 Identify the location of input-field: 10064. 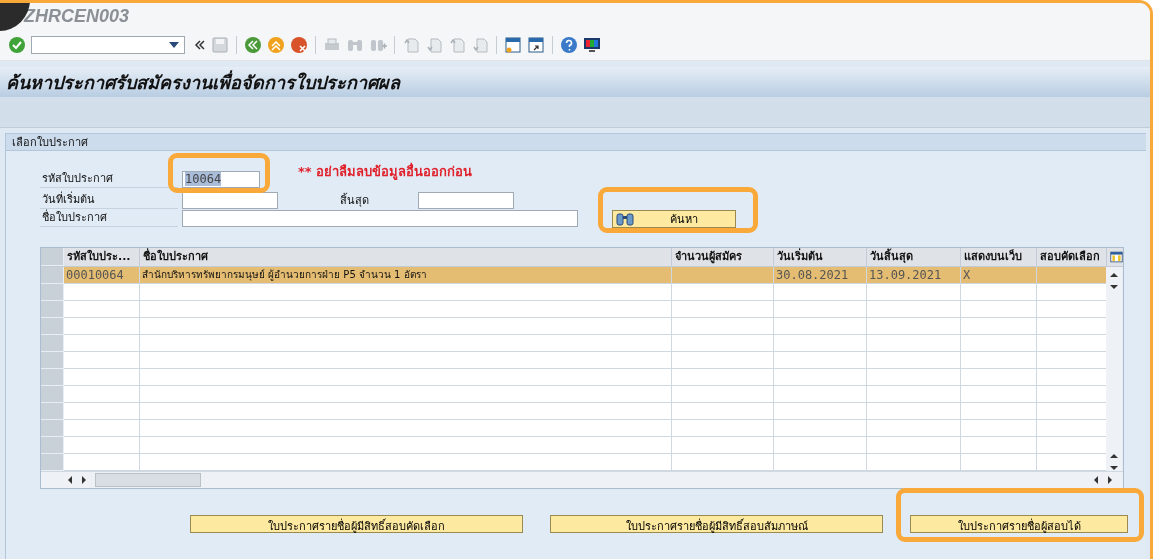
(221, 179).